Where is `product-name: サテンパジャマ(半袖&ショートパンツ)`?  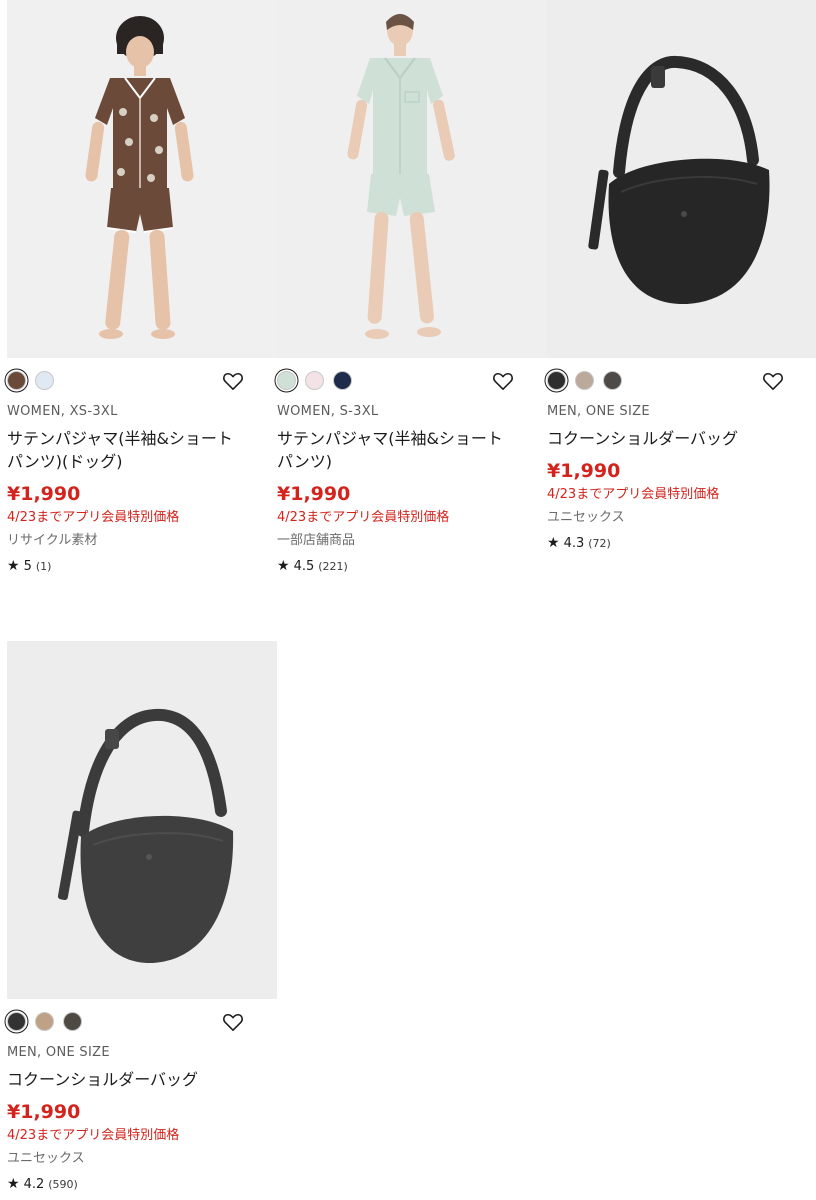
product-name: サテンパジャマ(半袖&ショートパンツ) is located at coordinates (397, 450).